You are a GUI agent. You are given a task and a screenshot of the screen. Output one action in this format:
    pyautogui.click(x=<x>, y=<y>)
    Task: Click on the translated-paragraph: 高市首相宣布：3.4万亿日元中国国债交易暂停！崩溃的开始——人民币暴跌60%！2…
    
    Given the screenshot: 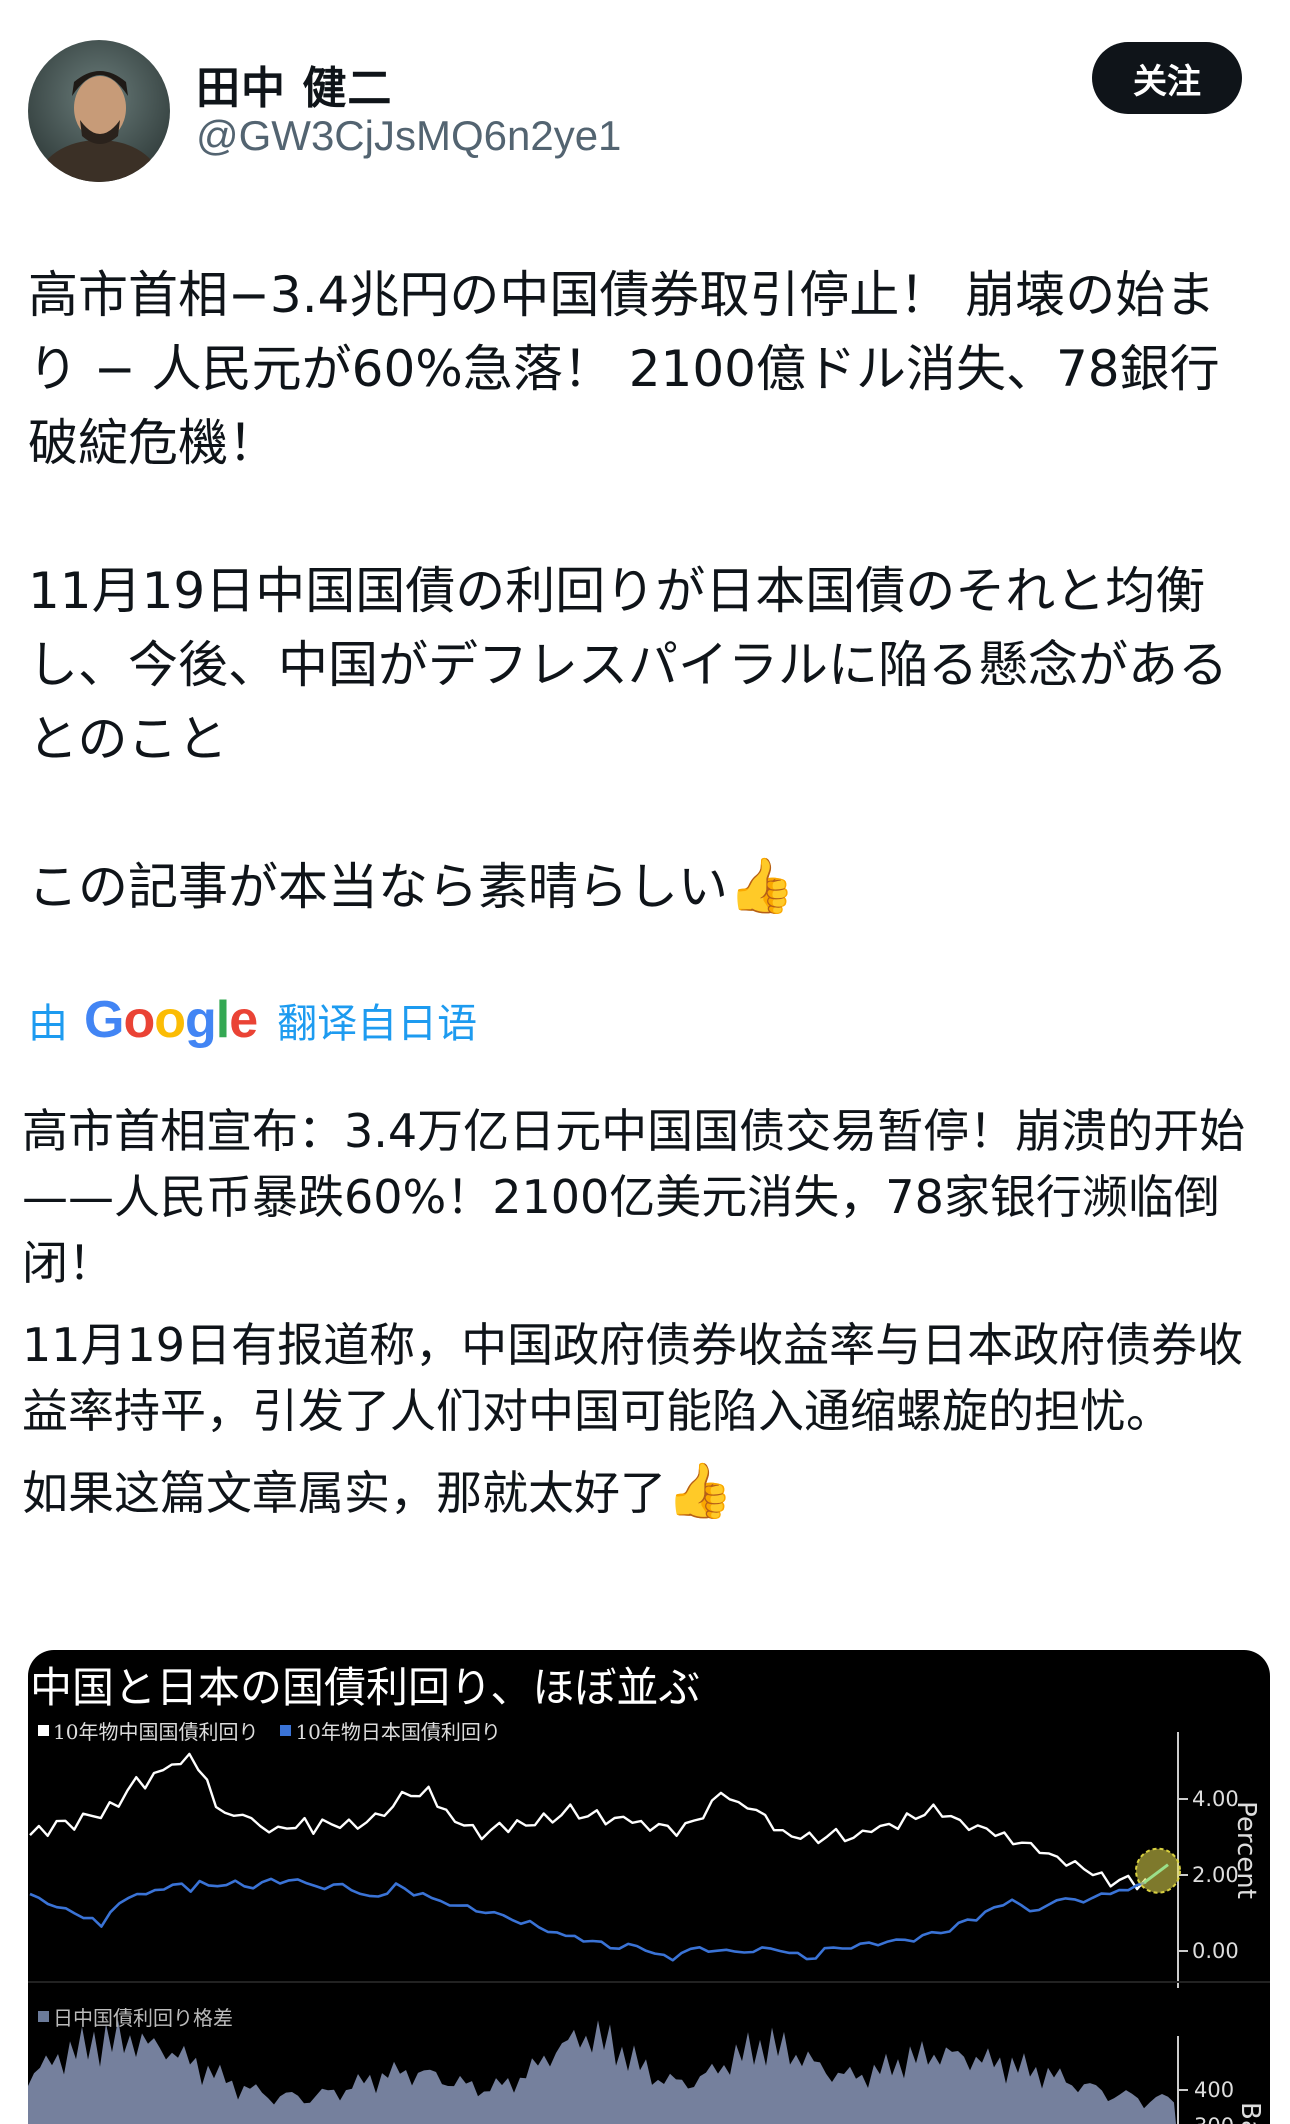 What is the action you would take?
    pyautogui.click(x=634, y=1197)
    